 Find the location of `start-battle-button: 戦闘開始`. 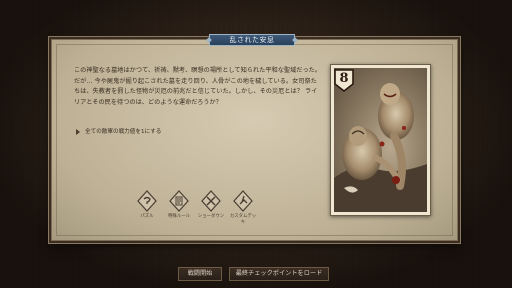

start-battle-button: 戦闘開始 is located at coordinates (200, 274).